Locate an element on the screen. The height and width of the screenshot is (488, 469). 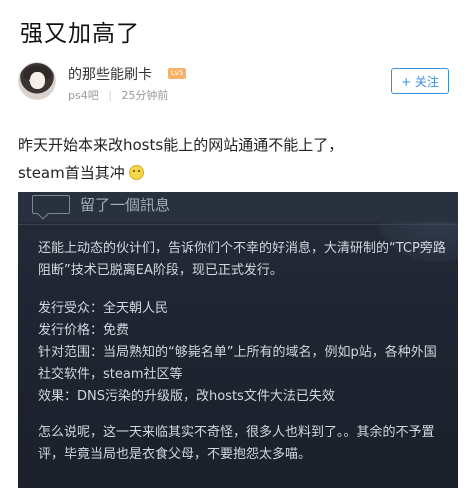
level-badge: Lv5 is located at coordinates (177, 73).